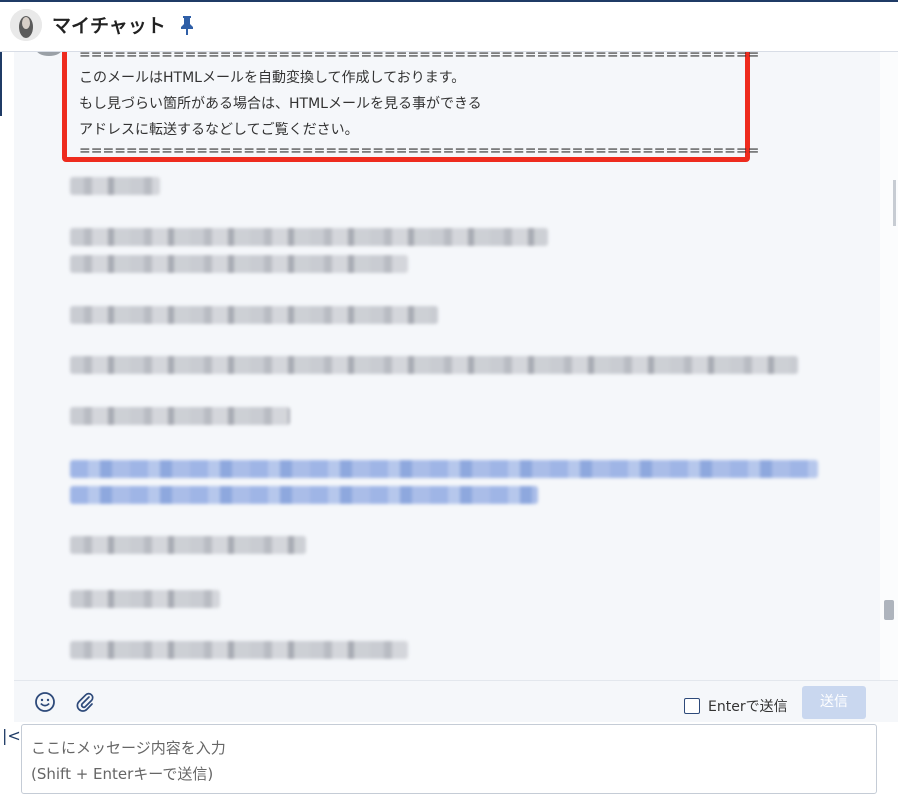 The image size is (898, 800). Describe the element at coordinates (272, 78) in the screenshot. I see `message-line-1: このメールはHTMLメールを自動変換して作成しております。` at that location.